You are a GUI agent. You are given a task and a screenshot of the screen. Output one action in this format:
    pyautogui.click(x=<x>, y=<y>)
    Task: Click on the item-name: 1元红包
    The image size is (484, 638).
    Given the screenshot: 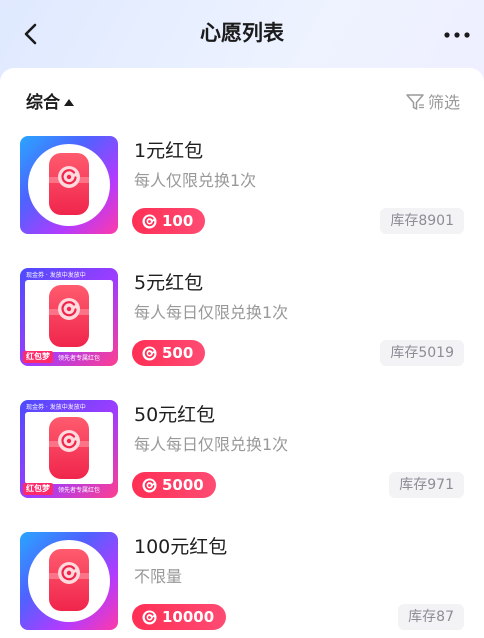 What is the action you would take?
    pyautogui.click(x=169, y=151)
    